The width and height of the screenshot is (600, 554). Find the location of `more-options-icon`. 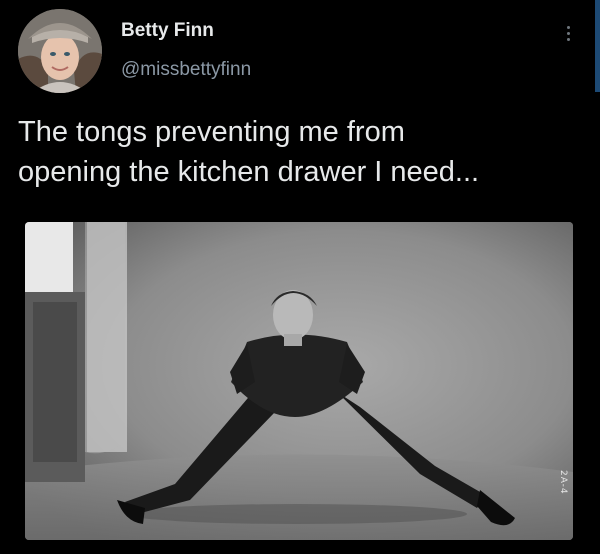

more-options-icon is located at coordinates (568, 33).